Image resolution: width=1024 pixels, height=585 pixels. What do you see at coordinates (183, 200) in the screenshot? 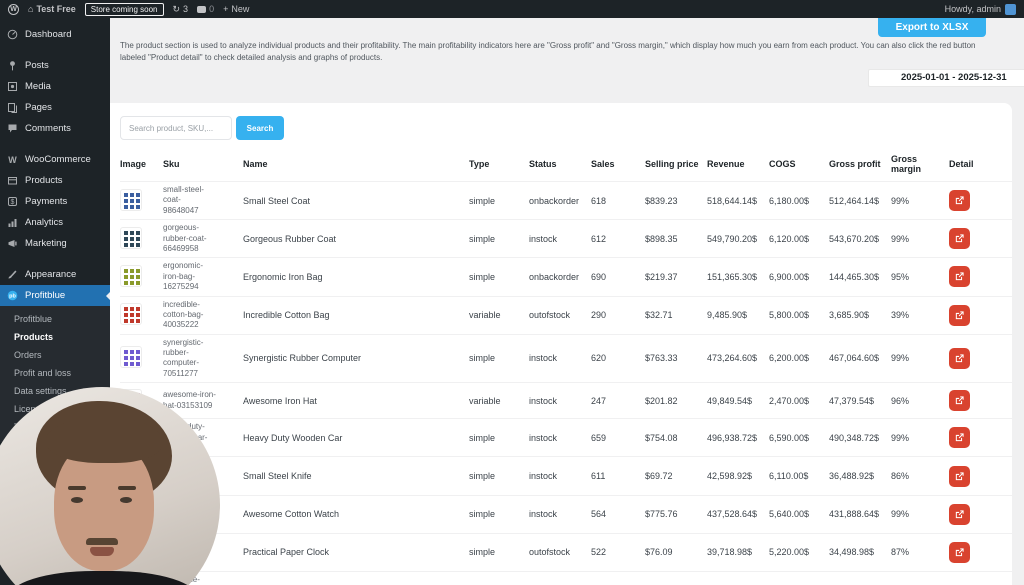
I see `cell-sku: small-steel- coat- 98648047` at bounding box center [183, 200].